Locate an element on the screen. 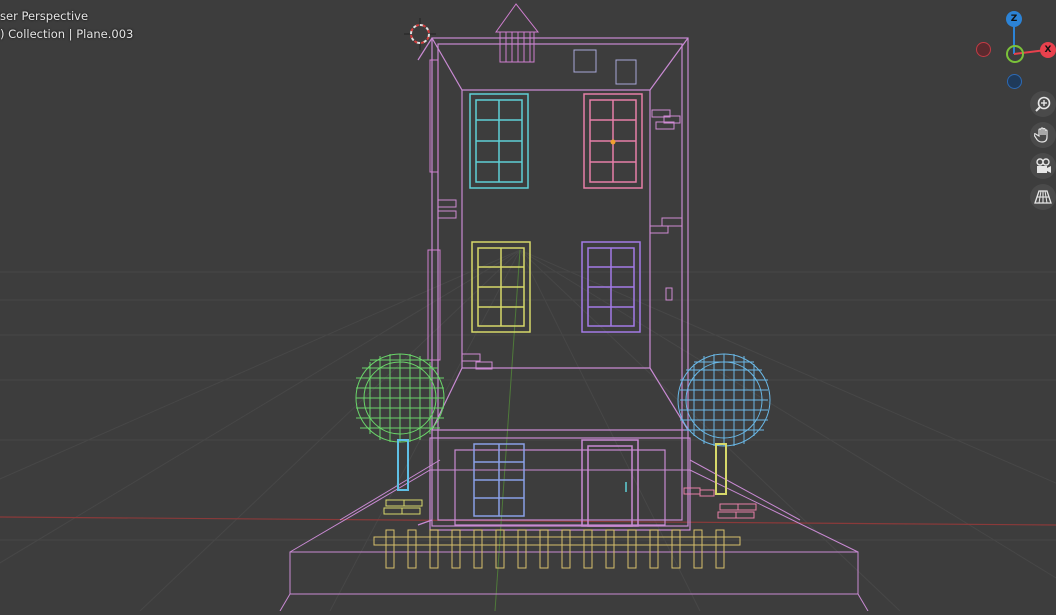 The height and width of the screenshot is (615, 1056). brick-pile-right is located at coordinates (720, 503).